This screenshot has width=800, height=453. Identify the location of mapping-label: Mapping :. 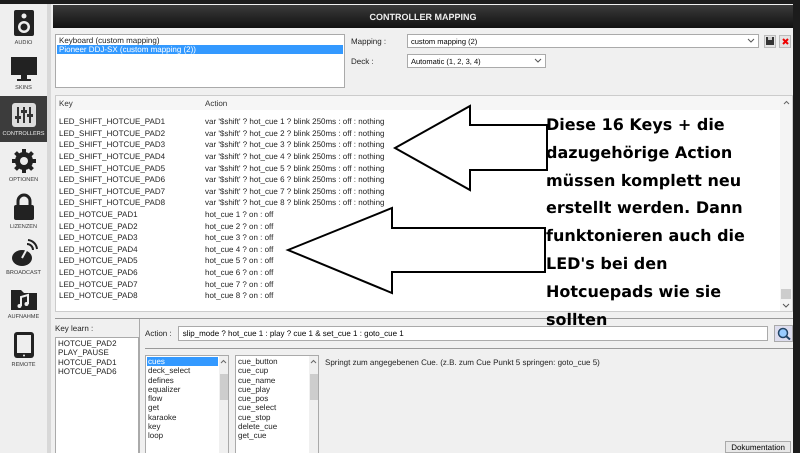
(369, 41).